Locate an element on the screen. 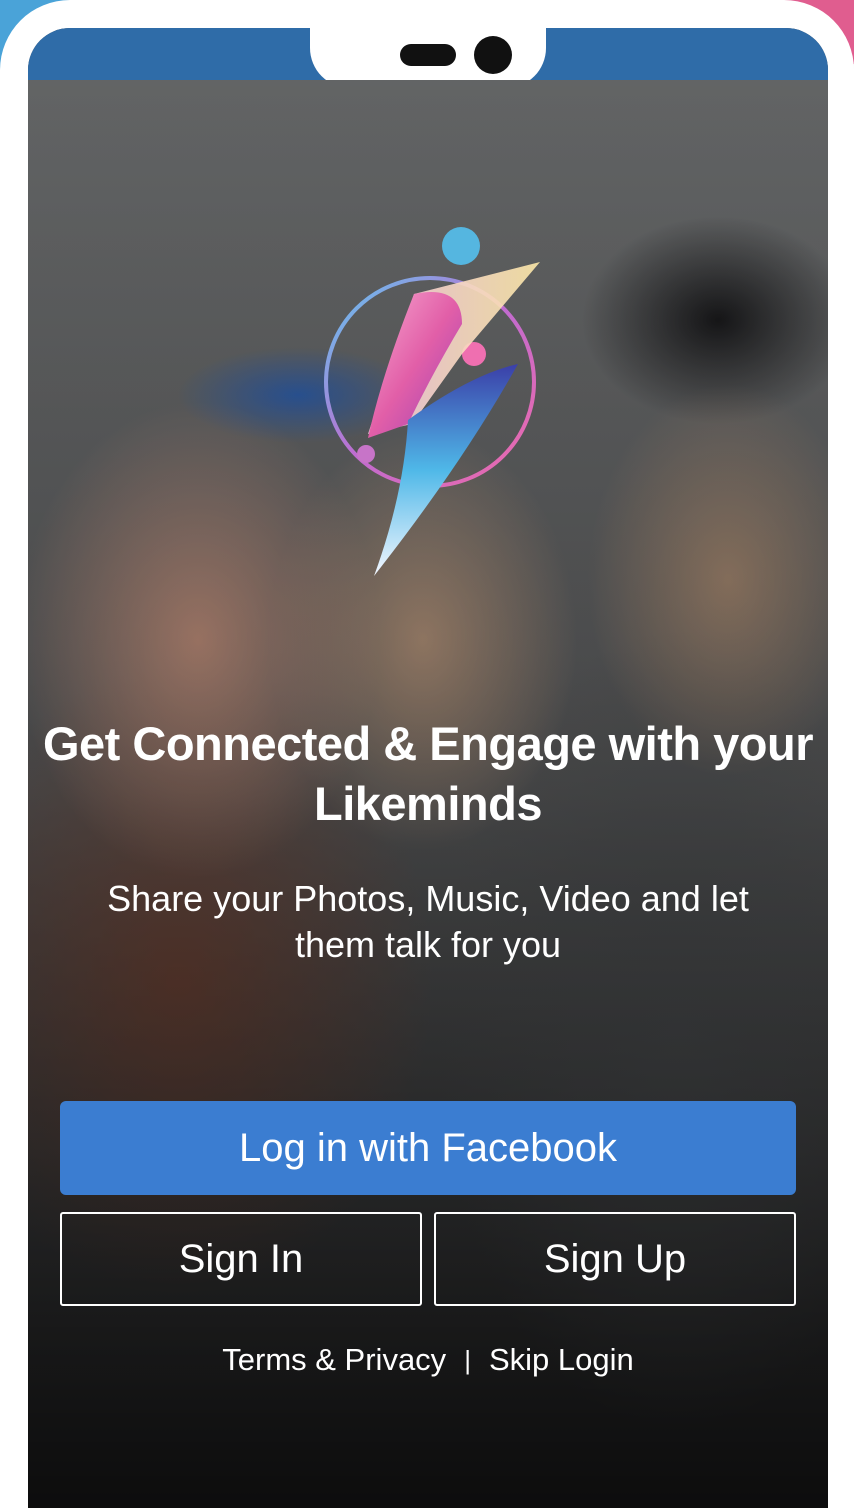 The image size is (854, 1508). sign-up-button: Sign Up is located at coordinates (615, 1259).